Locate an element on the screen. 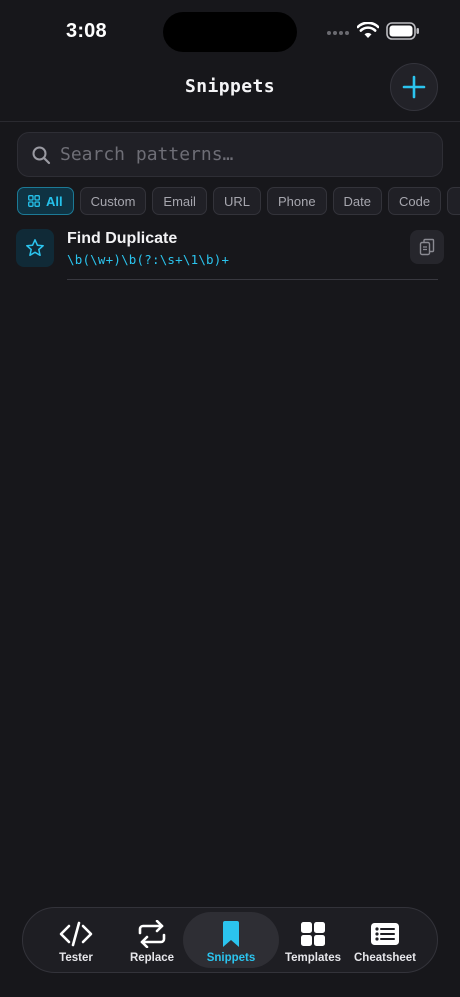 This screenshot has width=460, height=997. filter-chip-all: All is located at coordinates (45, 201).